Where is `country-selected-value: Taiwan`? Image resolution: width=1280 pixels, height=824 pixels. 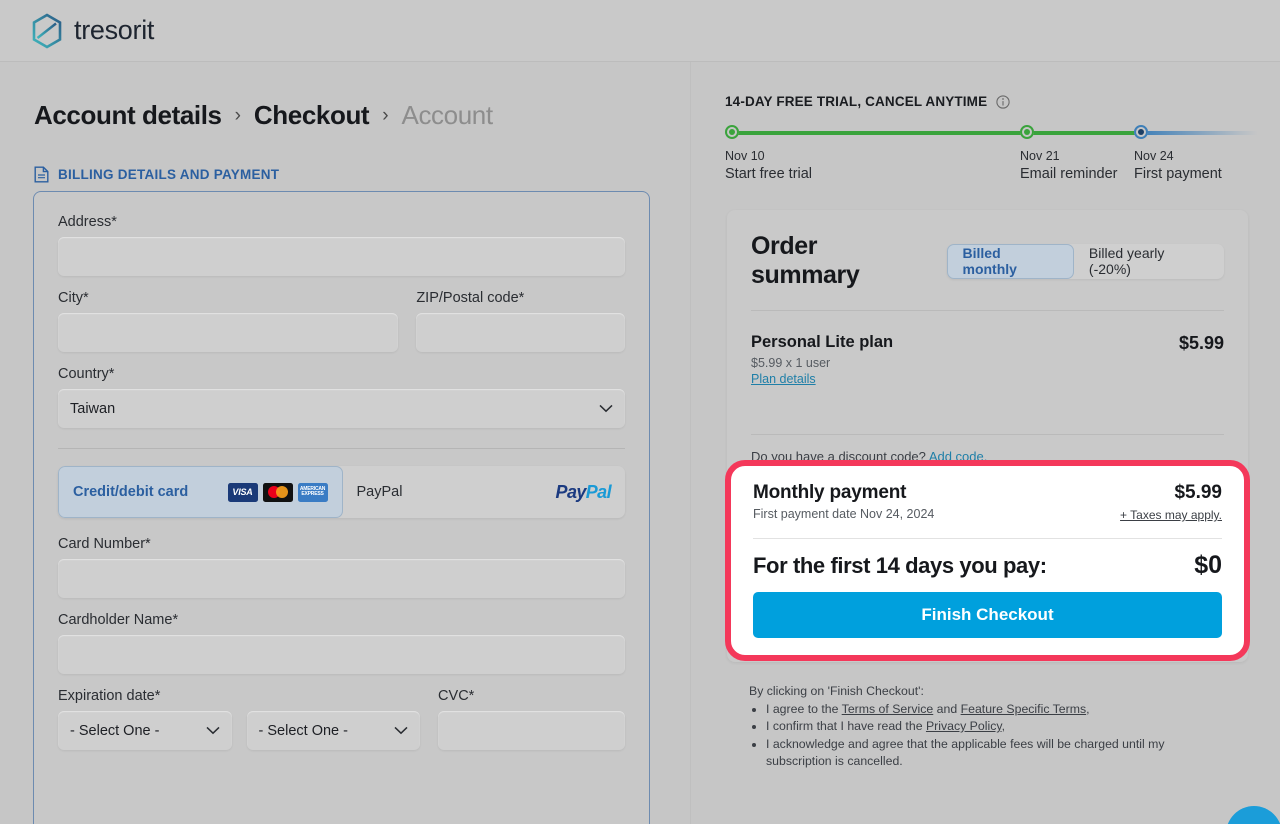
country-selected-value: Taiwan is located at coordinates (93, 408).